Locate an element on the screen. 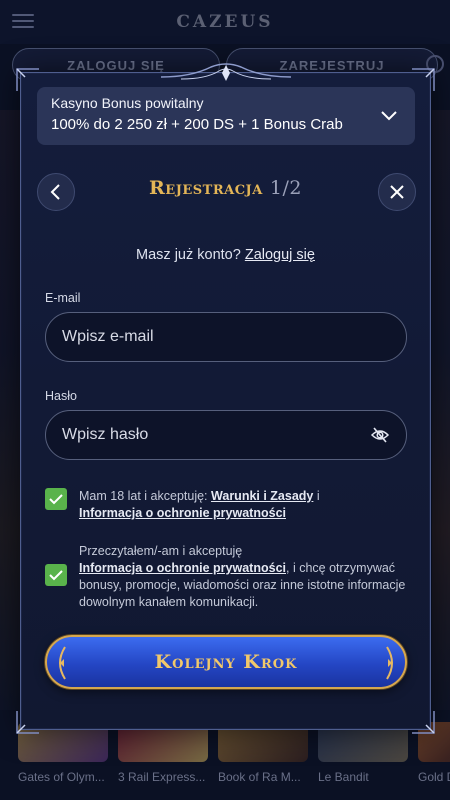 This screenshot has height=800, width=450. privacy-link: Informacja o ochronie prywatności is located at coordinates (182, 513).